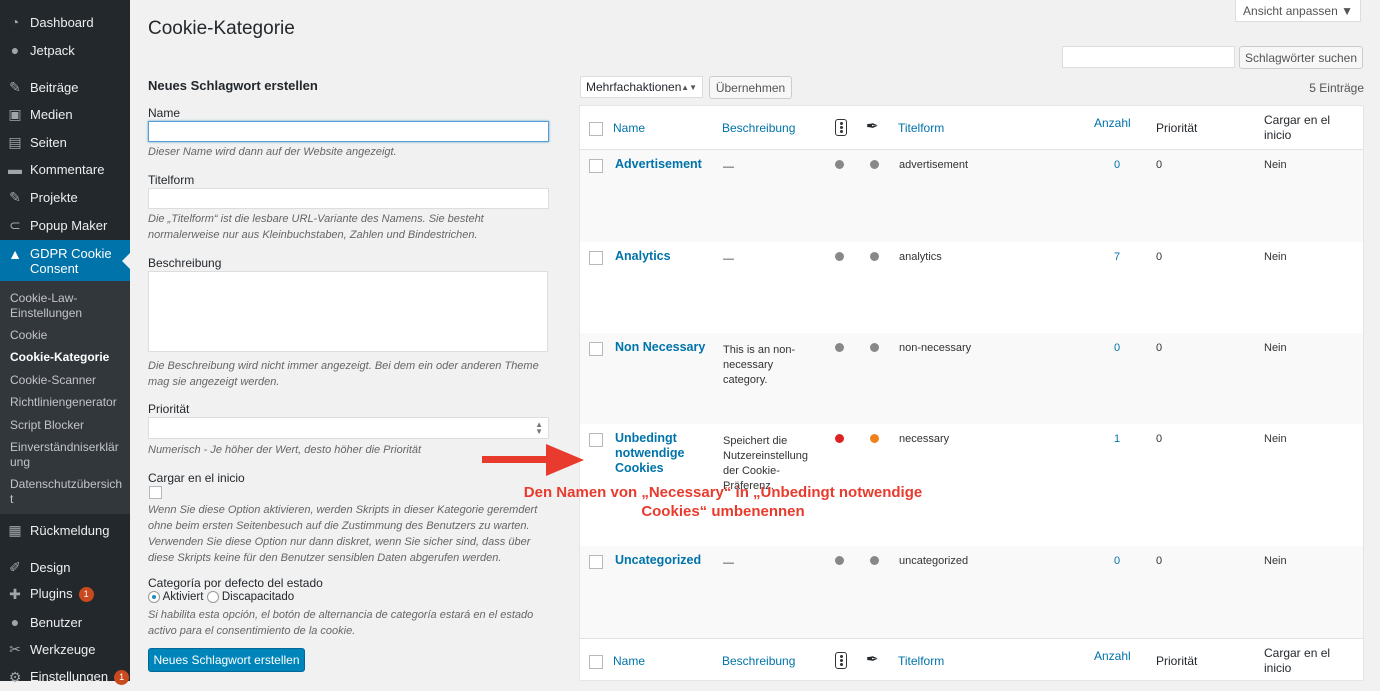  What do you see at coordinates (67, 169) in the screenshot?
I see `menu-label: Kommentare` at bounding box center [67, 169].